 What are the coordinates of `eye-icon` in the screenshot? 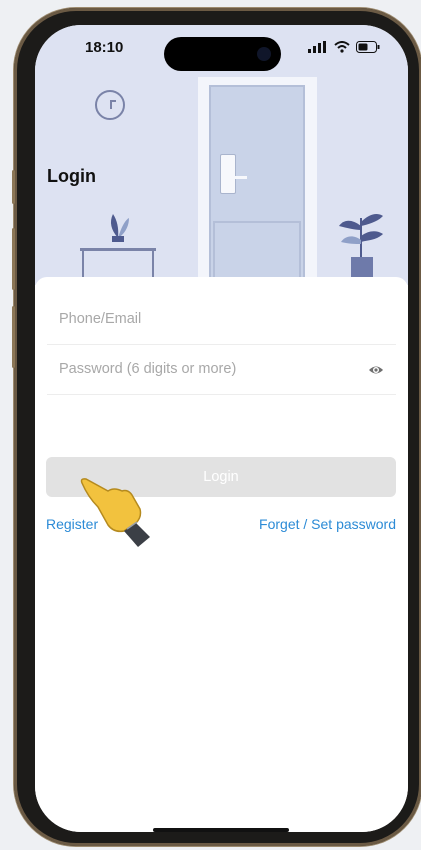 It's located at (376, 370).